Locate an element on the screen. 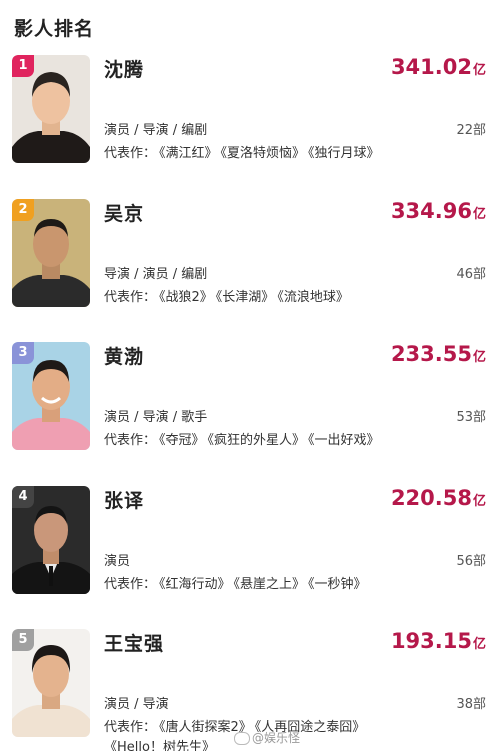 The height and width of the screenshot is (751, 500). avatar: 5 is located at coordinates (51, 683).